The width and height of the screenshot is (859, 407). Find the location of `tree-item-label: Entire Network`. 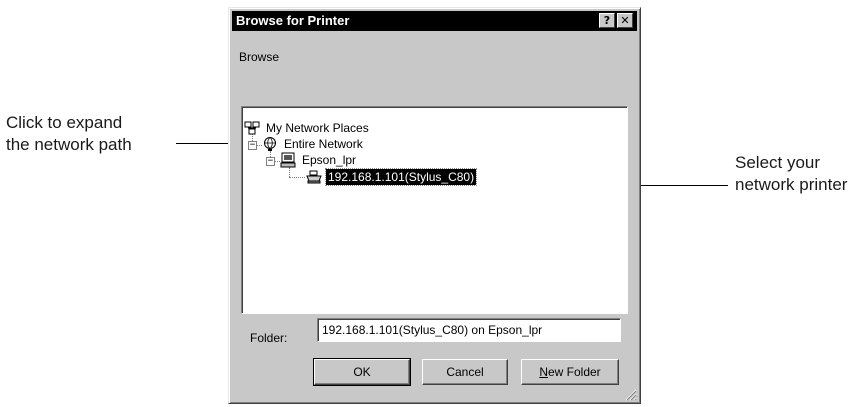

tree-item-label: Entire Network is located at coordinates (323, 144).